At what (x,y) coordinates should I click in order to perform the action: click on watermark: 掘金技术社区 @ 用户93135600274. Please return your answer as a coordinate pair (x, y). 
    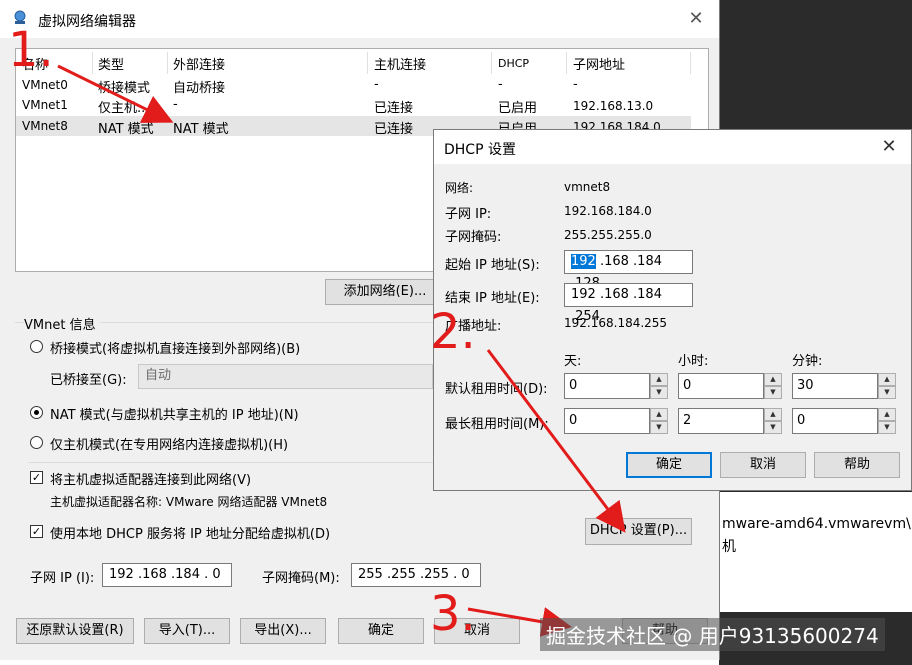
    Looking at the image, I should click on (712, 634).